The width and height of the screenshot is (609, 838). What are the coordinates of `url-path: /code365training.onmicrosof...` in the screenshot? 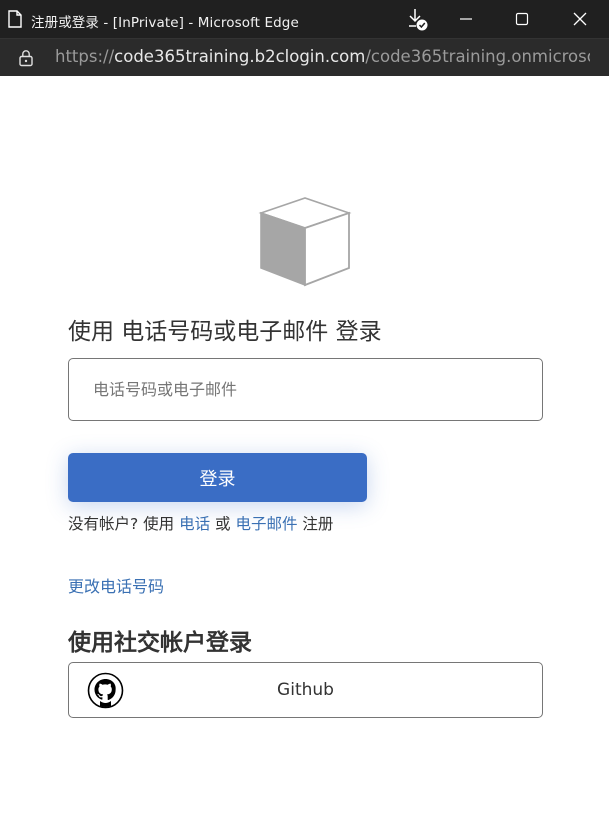 It's located at (477, 56).